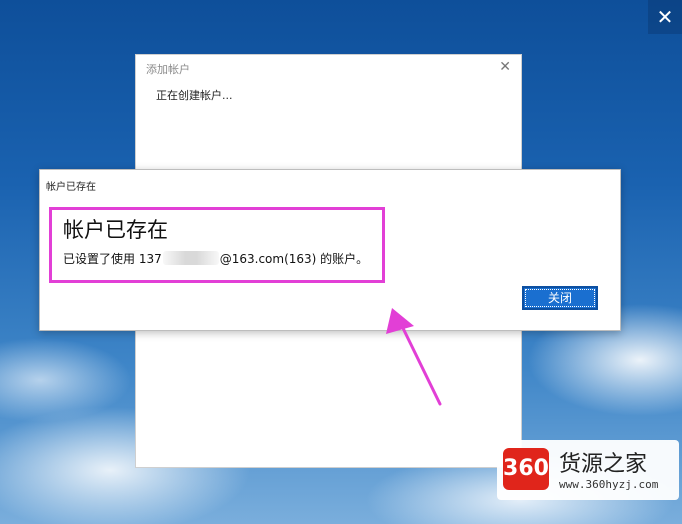  What do you see at coordinates (526, 469) in the screenshot?
I see `watermark-logo: 360` at bounding box center [526, 469].